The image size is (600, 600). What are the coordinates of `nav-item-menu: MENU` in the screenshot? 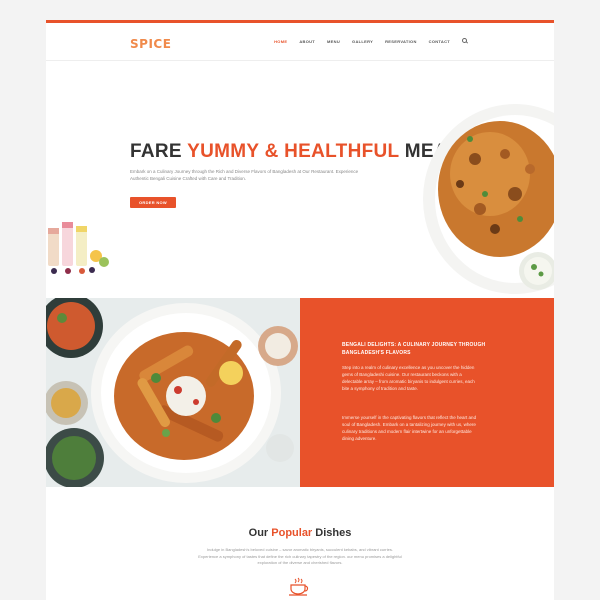 It's located at (333, 41).